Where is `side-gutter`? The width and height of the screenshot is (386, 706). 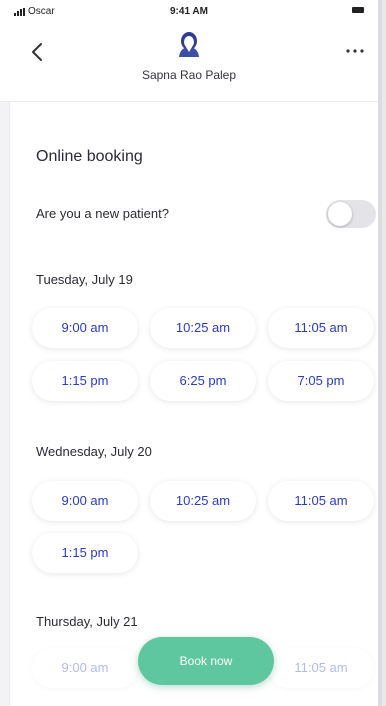
side-gutter is located at coordinates (5, 404).